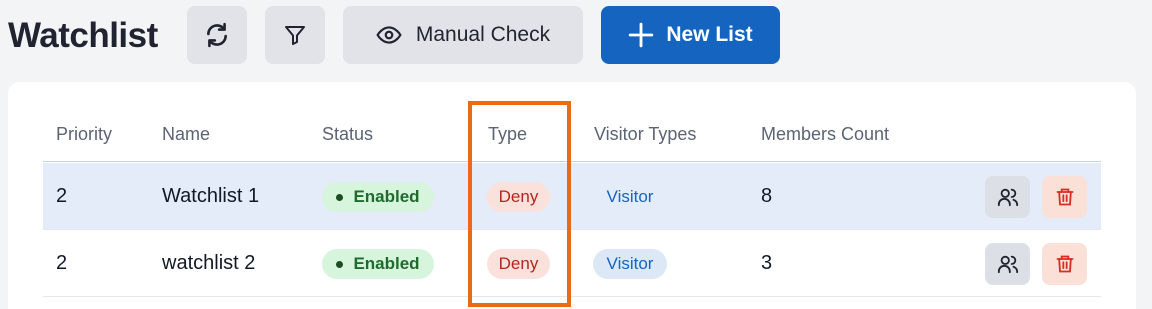 This screenshot has height=309, width=1152. Describe the element at coordinates (84, 134) in the screenshot. I see `column-header-priority: Priority` at that location.